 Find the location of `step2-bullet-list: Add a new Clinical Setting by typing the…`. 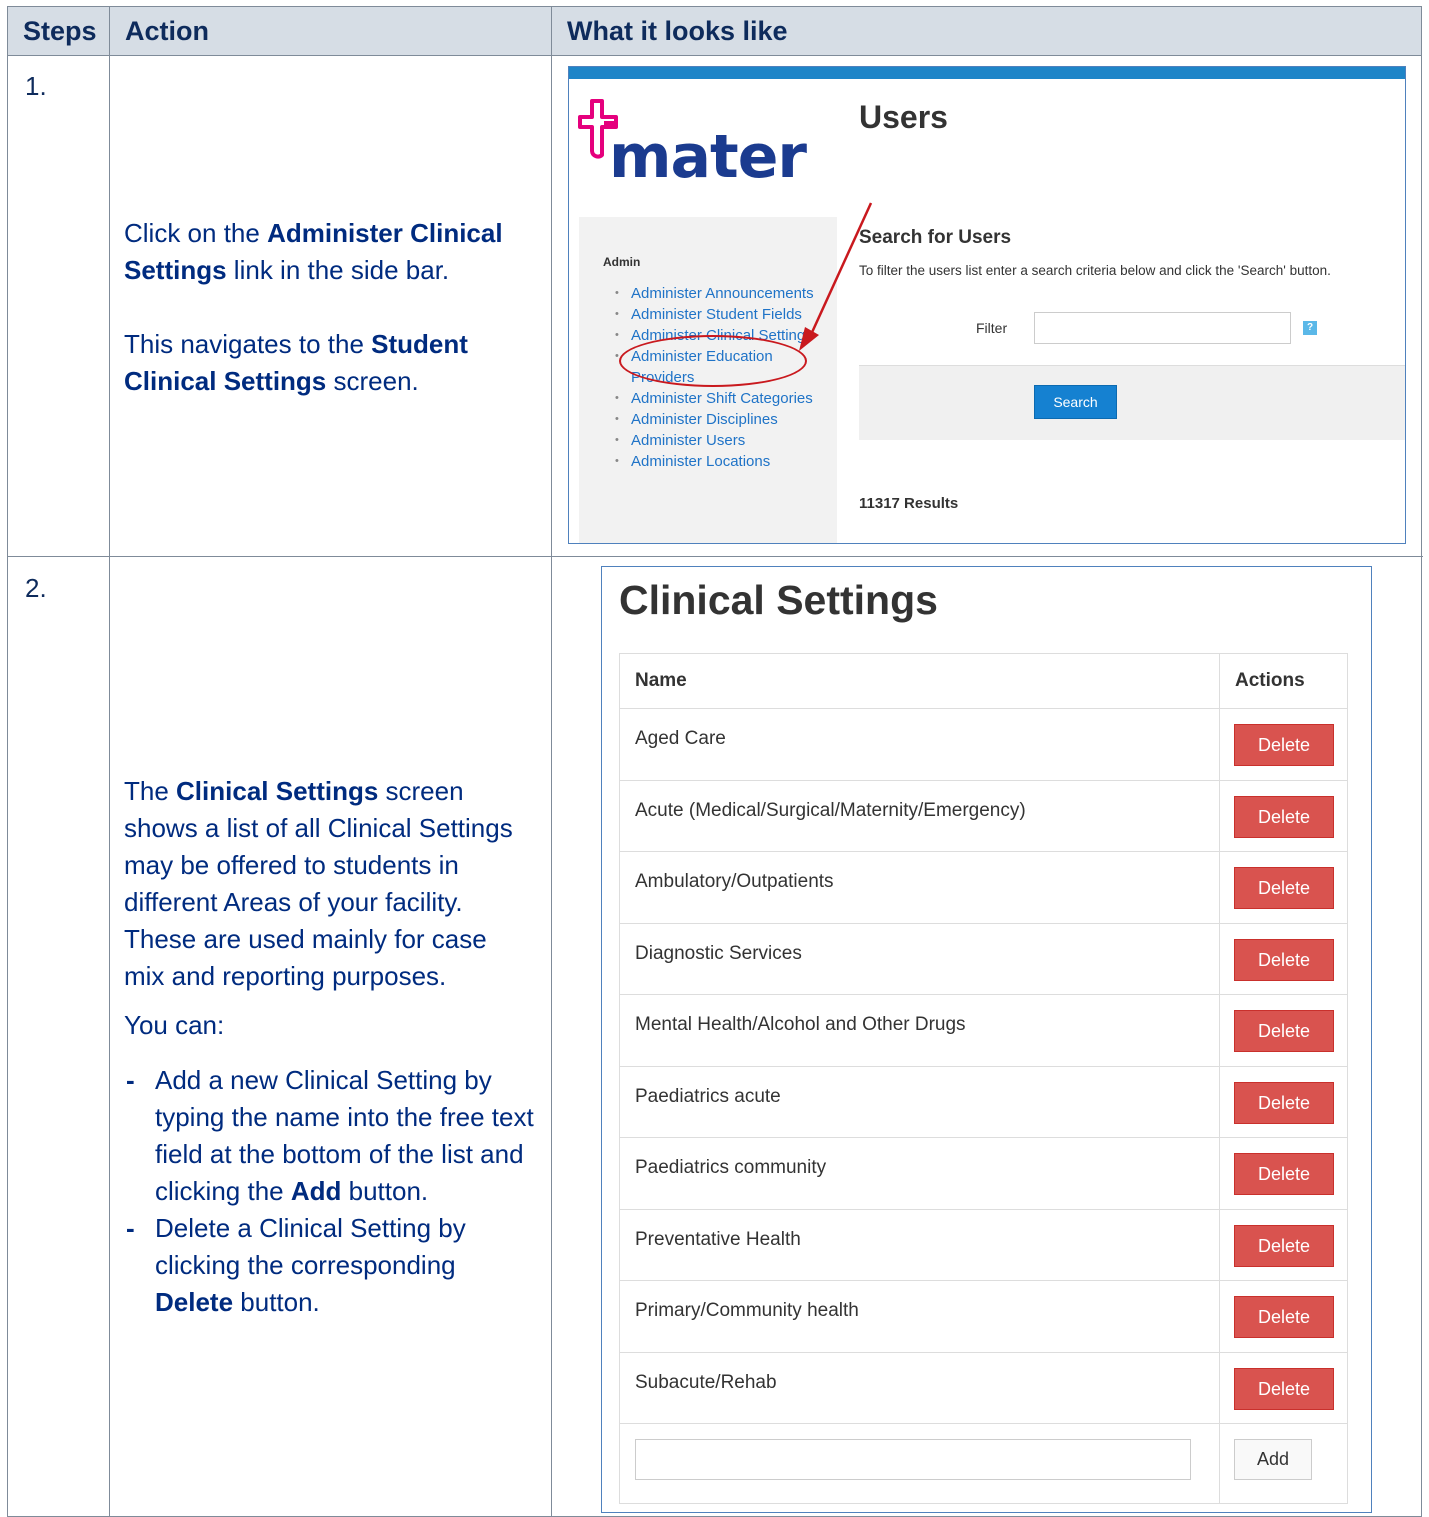

step2-bullet-list: Add a new Clinical Setting by typing the… is located at coordinates (330, 1191).